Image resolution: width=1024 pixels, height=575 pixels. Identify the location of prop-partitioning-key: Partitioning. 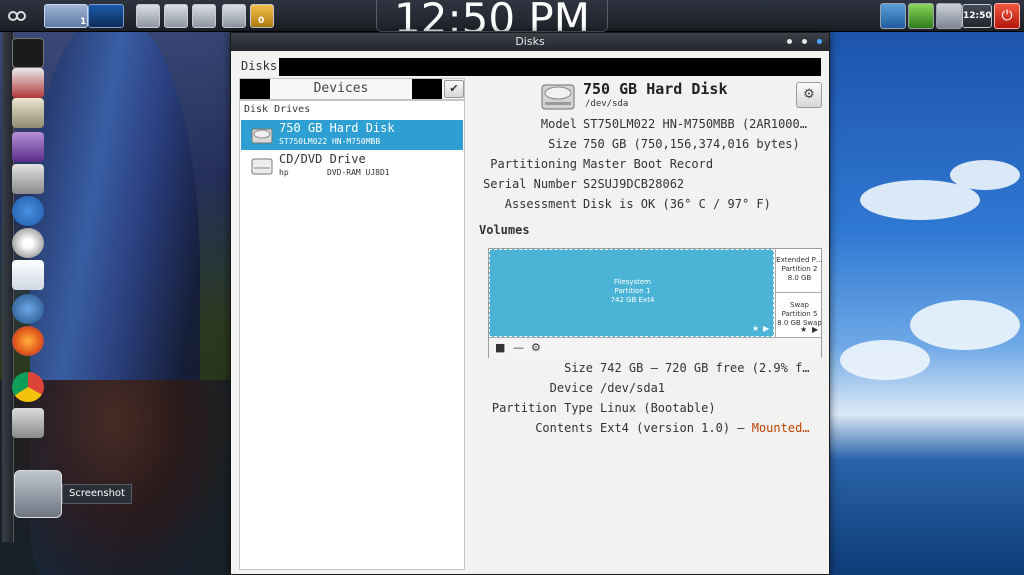
(533, 164).